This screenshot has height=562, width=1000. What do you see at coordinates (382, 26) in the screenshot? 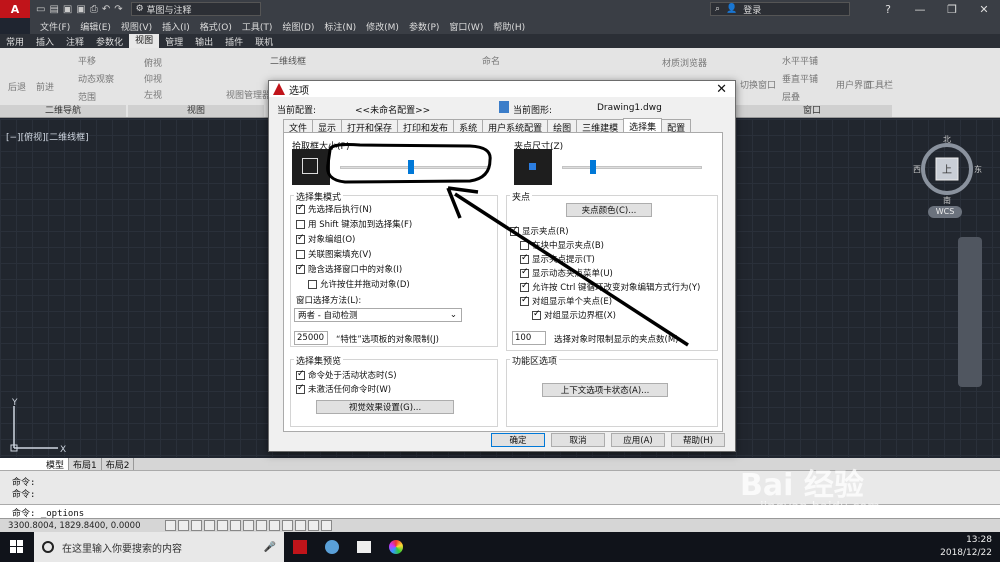
I see `menu-modify: 修改(M)` at bounding box center [382, 26].